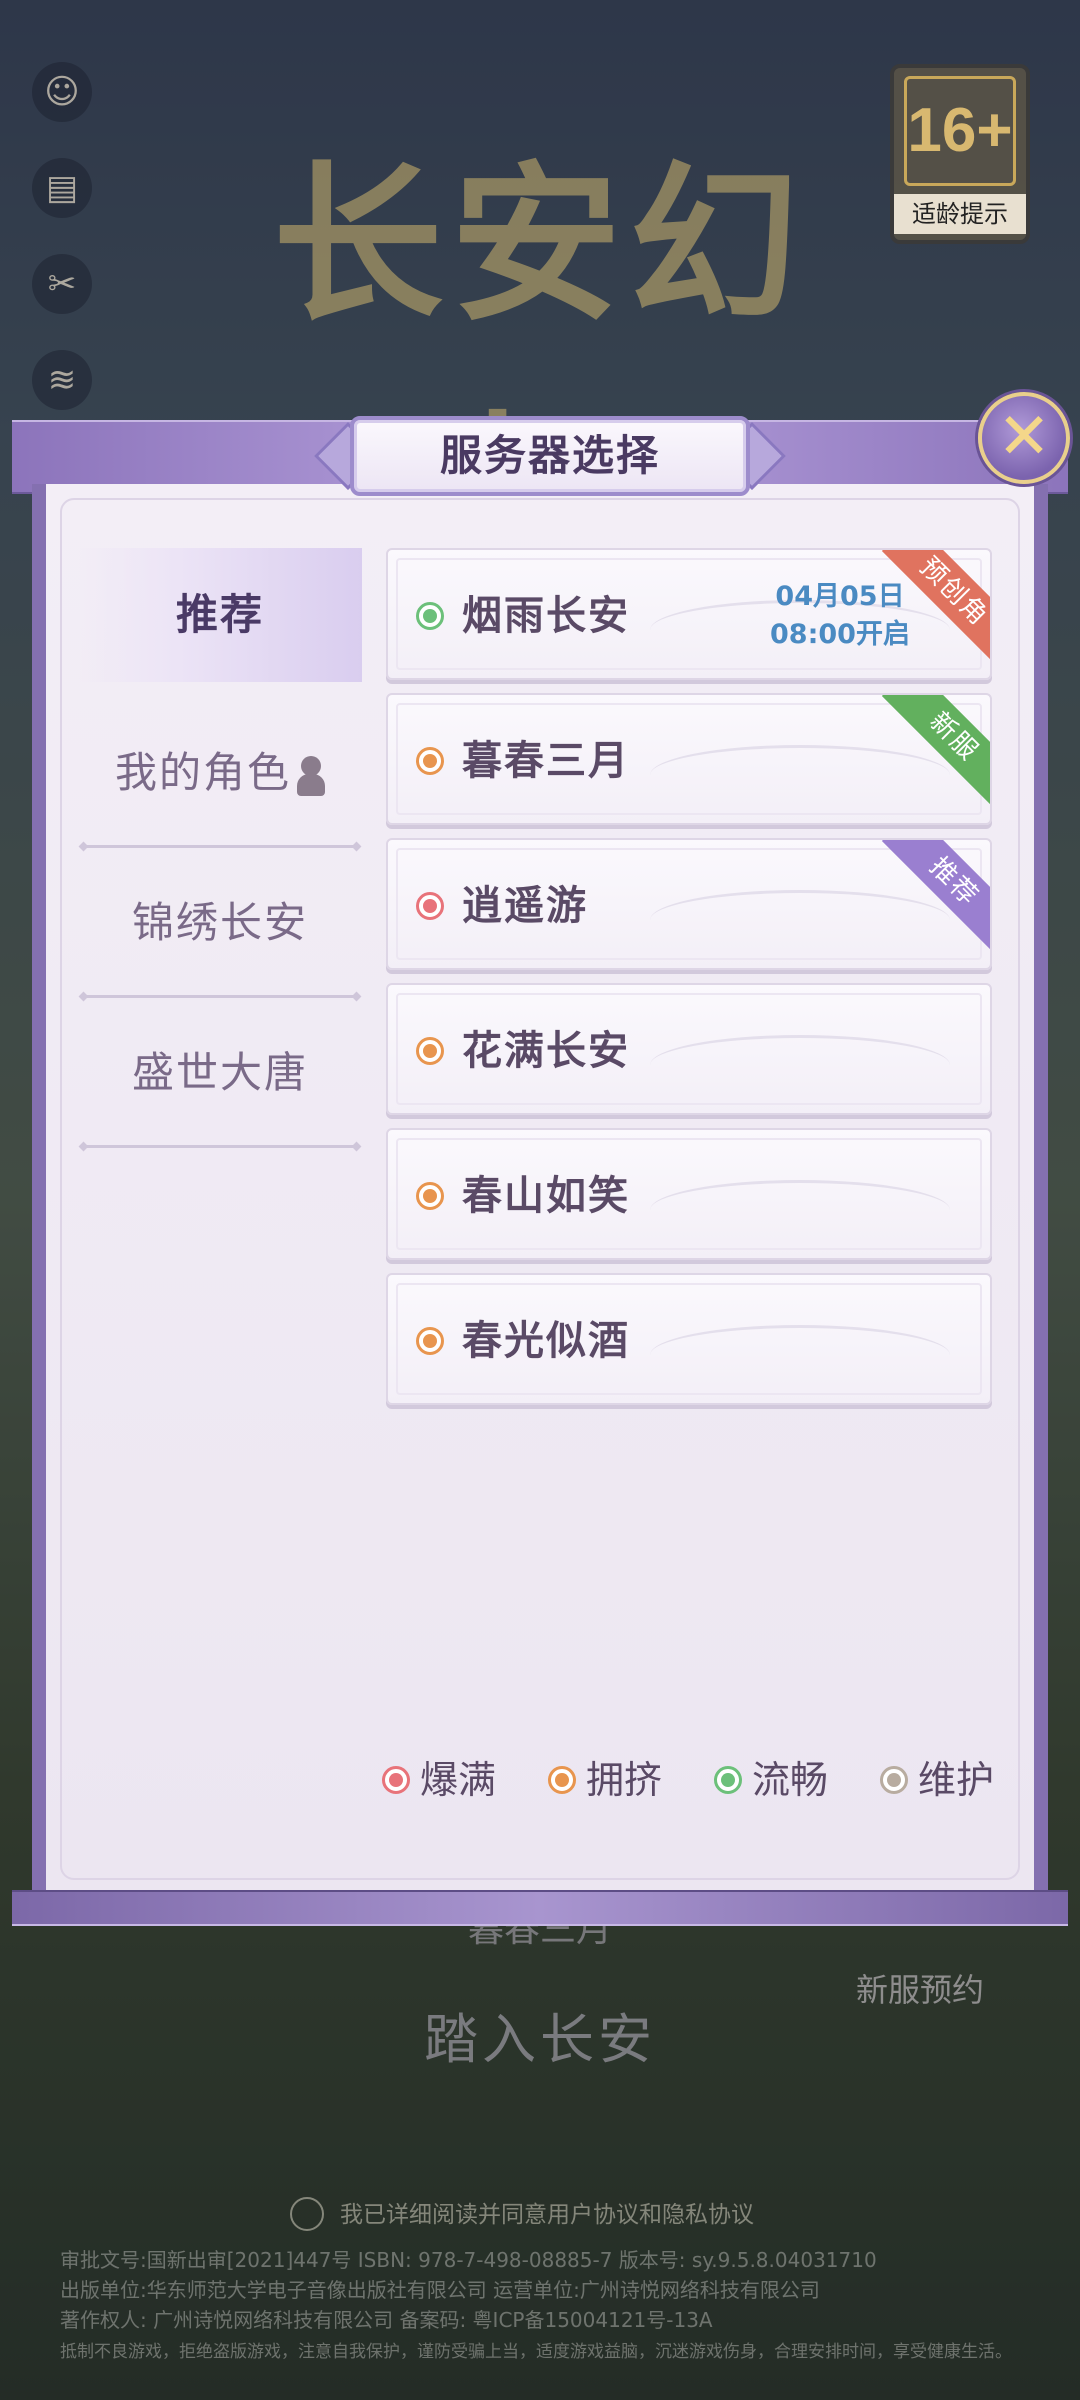  I want to click on dialog-footer-bar, so click(540, 1908).